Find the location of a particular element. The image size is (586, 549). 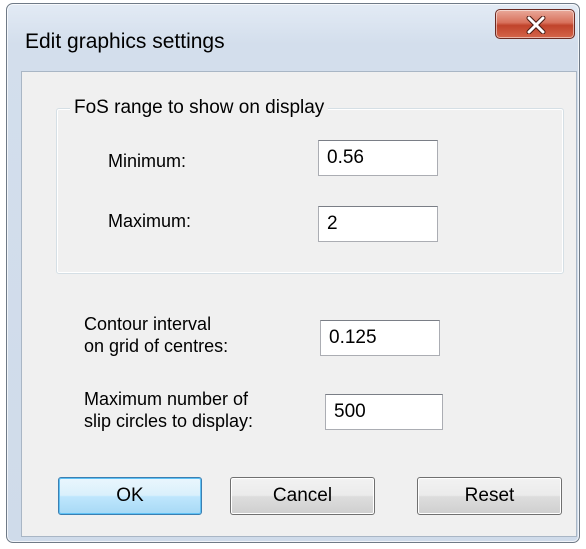

contour-interval-label-line1: Contour interval is located at coordinates (148, 324).